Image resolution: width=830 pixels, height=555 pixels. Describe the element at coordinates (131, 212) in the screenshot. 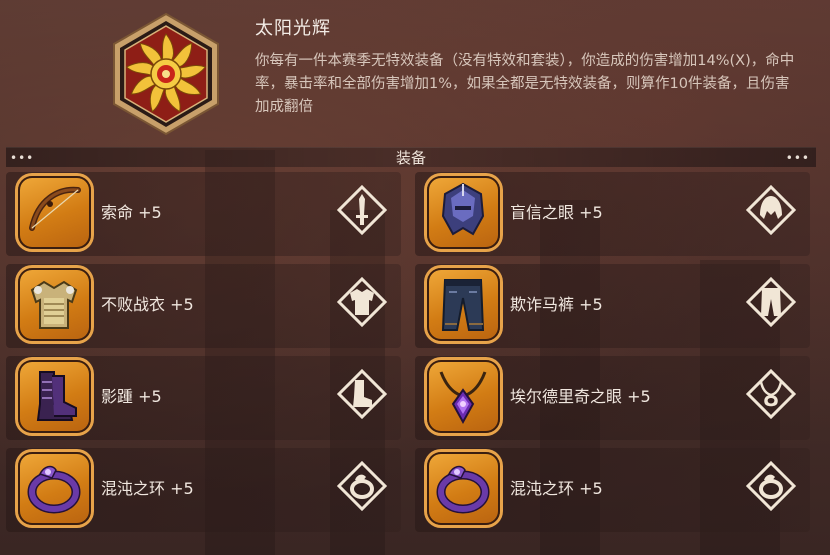

I see `equipment-name: 索命 +5` at that location.